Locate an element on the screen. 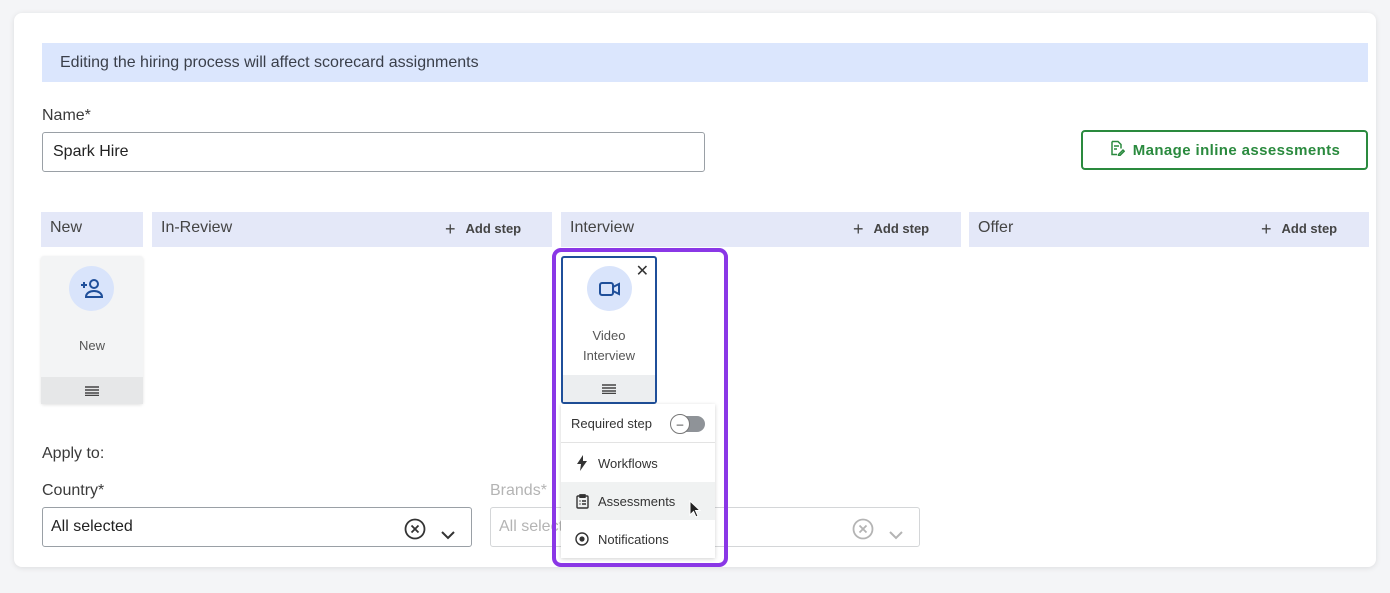 This screenshot has height=593, width=1390. manage-inline-assessments-button: Manage inline assessments is located at coordinates (1224, 150).